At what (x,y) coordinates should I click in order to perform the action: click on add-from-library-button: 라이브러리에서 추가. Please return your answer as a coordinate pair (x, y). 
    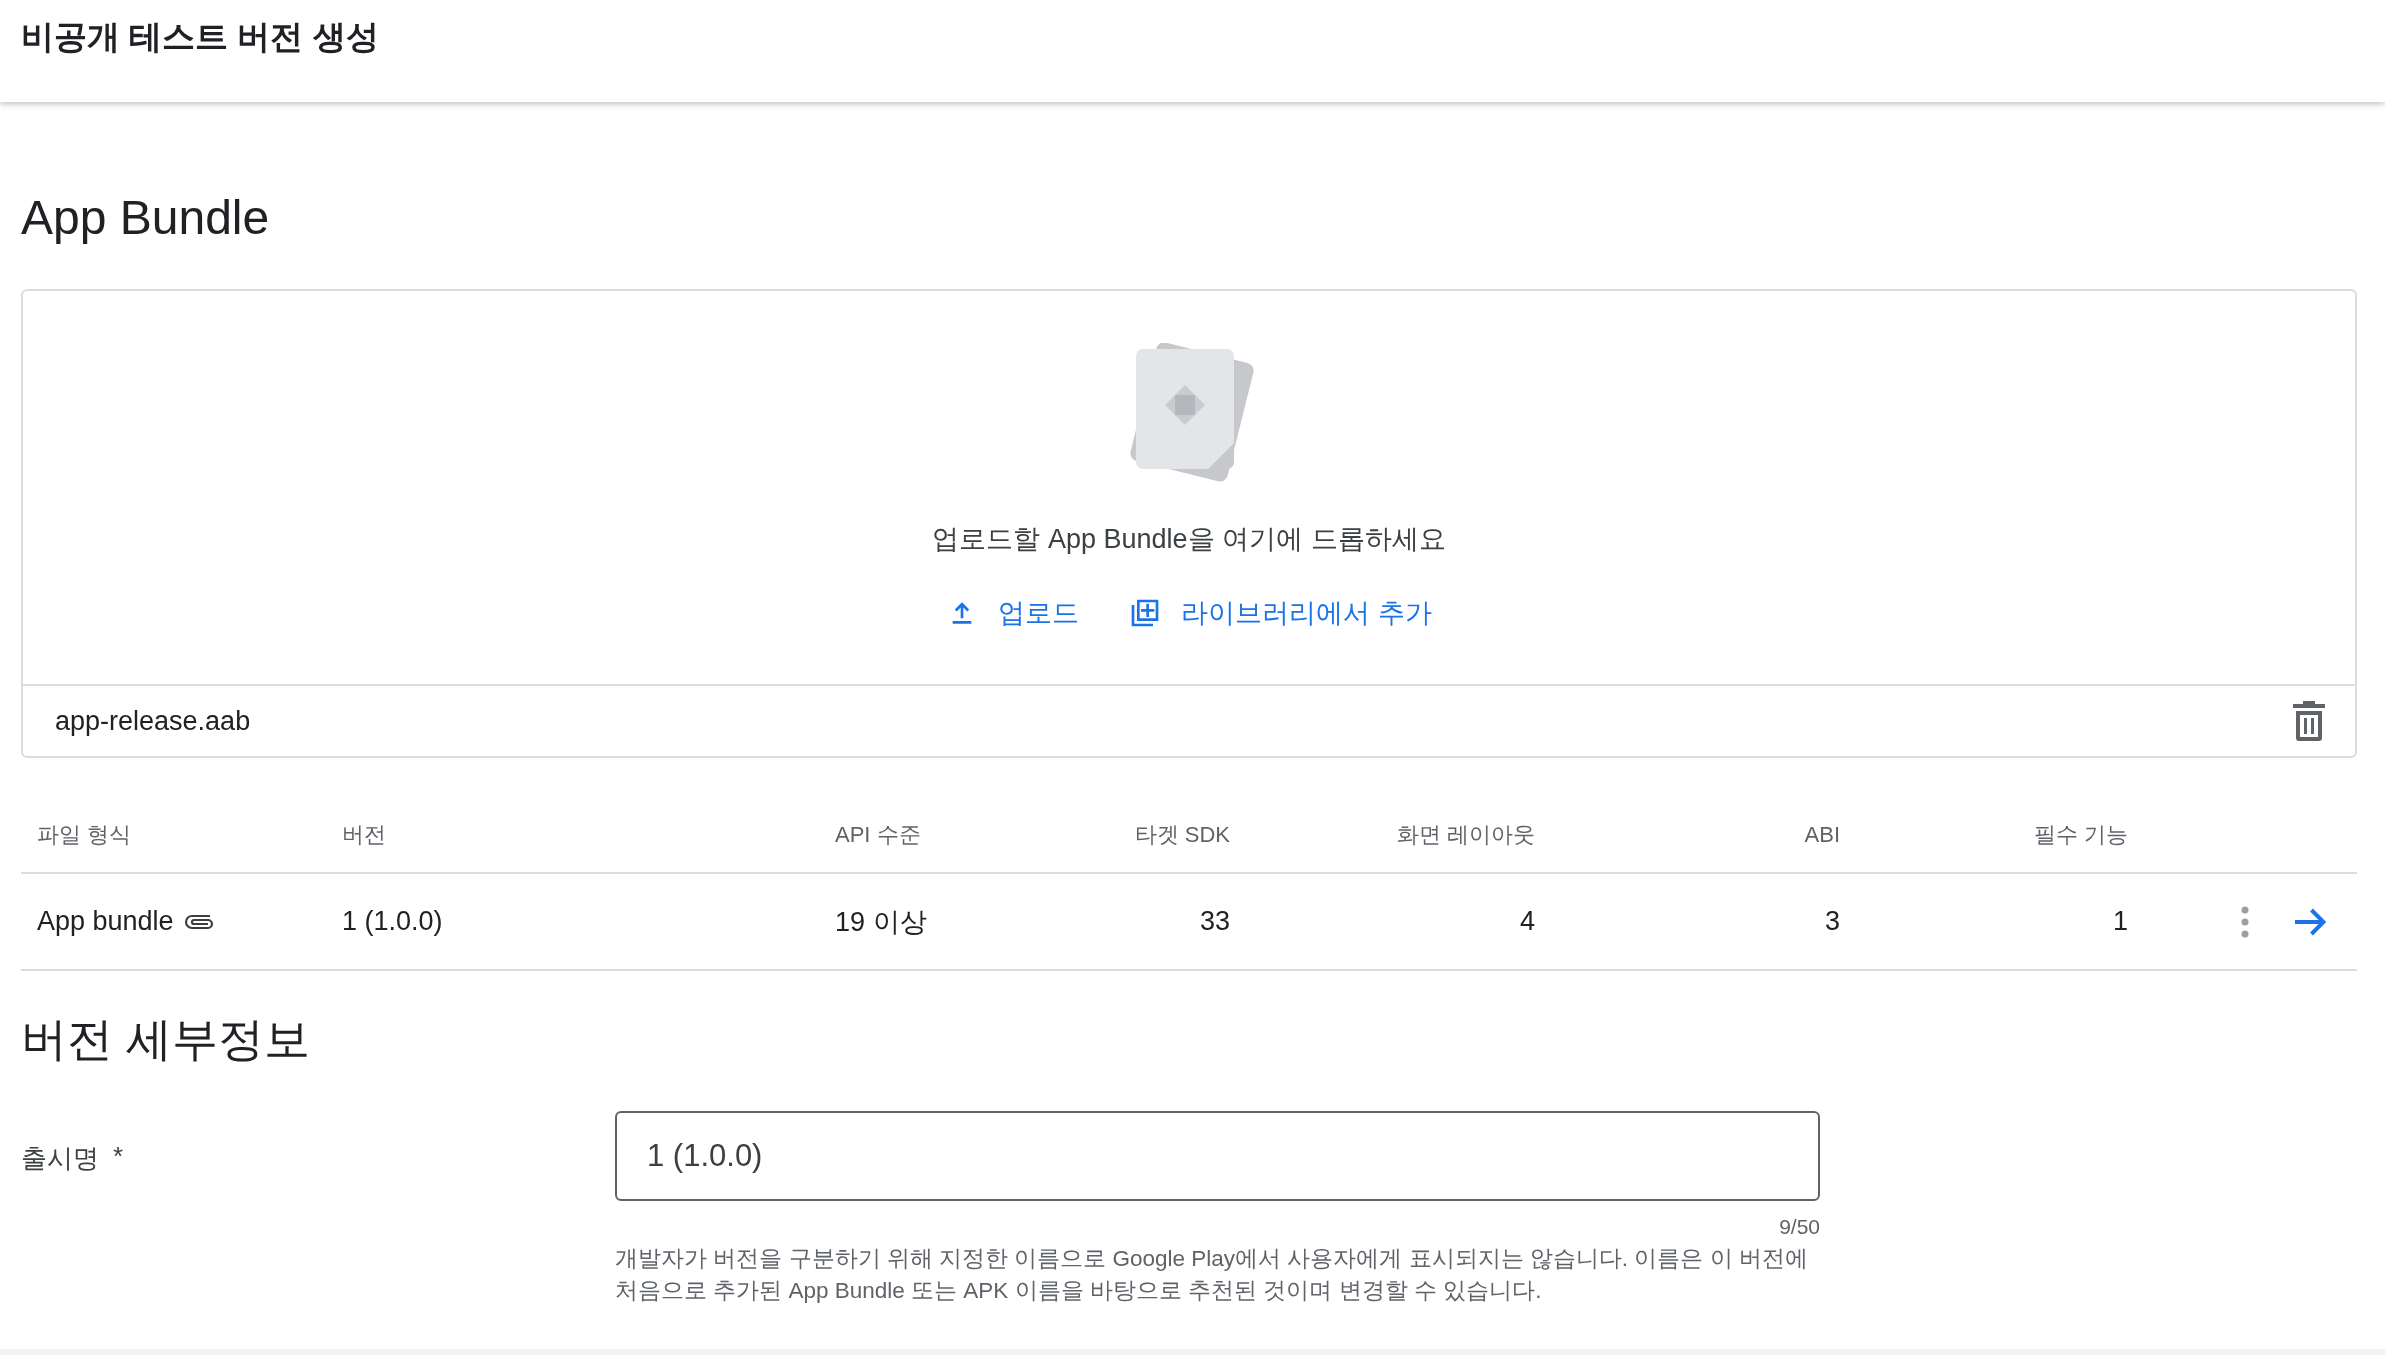
    Looking at the image, I should click on (1280, 613).